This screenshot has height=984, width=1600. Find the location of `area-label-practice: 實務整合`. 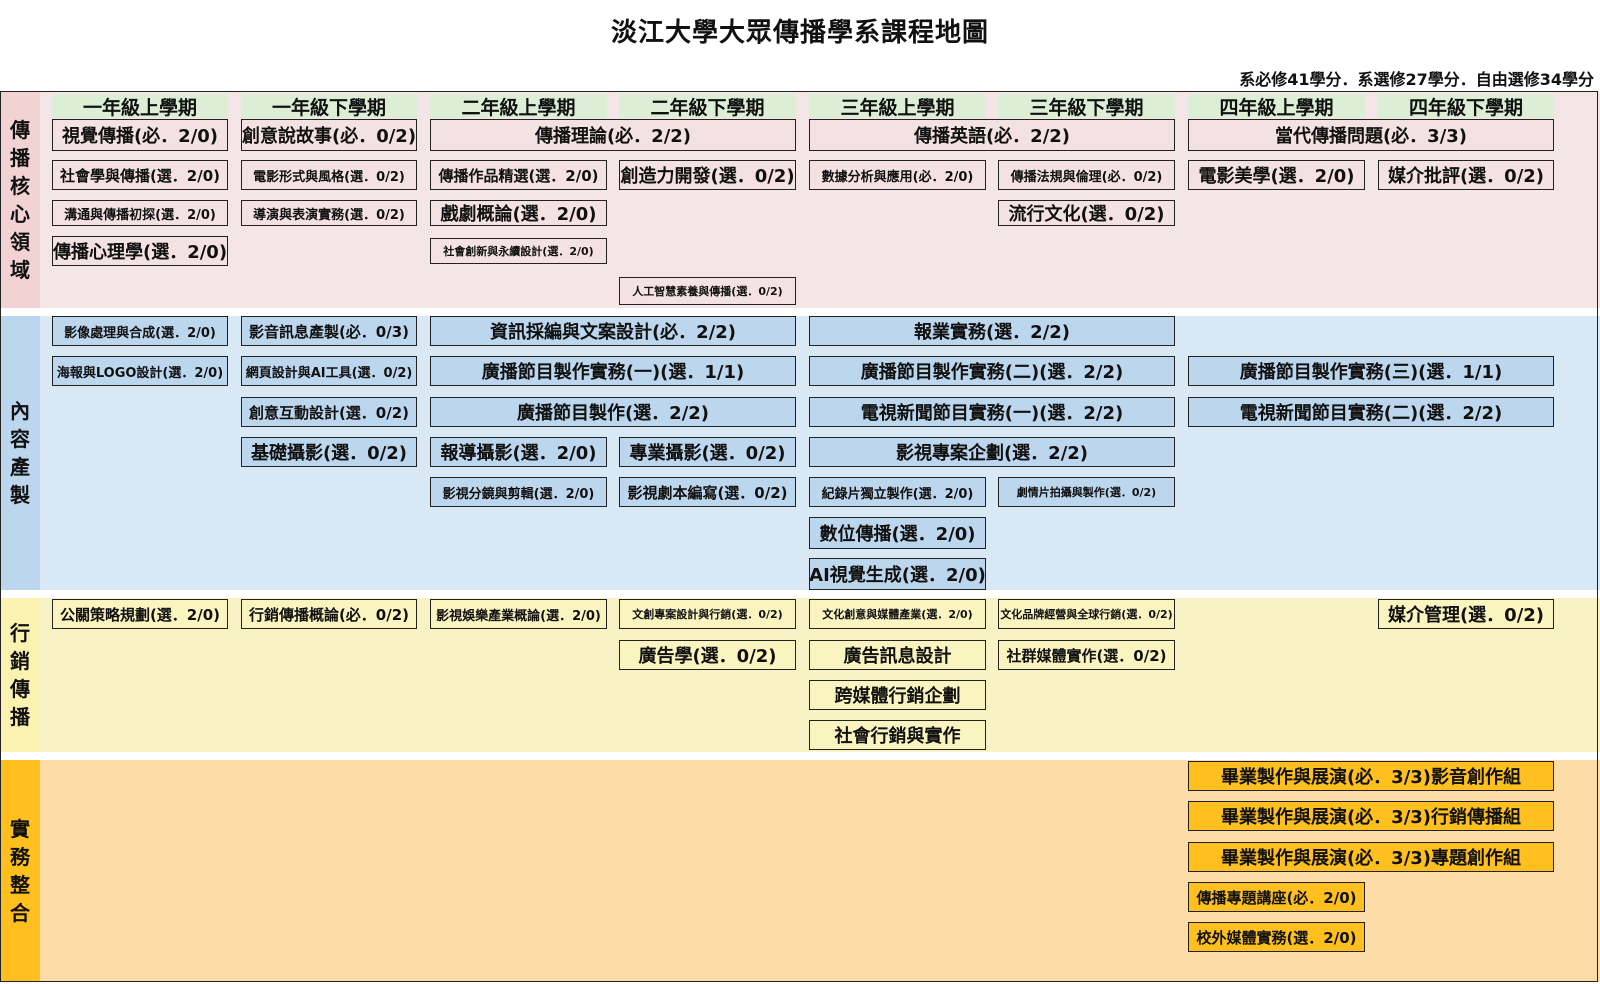

area-label-practice: 實務整合 is located at coordinates (20, 871).